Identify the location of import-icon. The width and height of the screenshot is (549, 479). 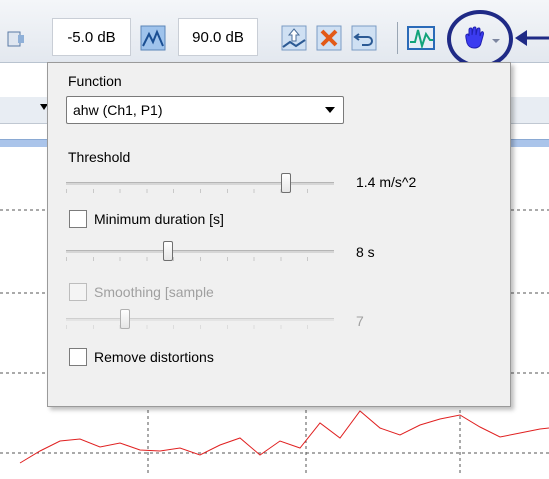
(294, 38).